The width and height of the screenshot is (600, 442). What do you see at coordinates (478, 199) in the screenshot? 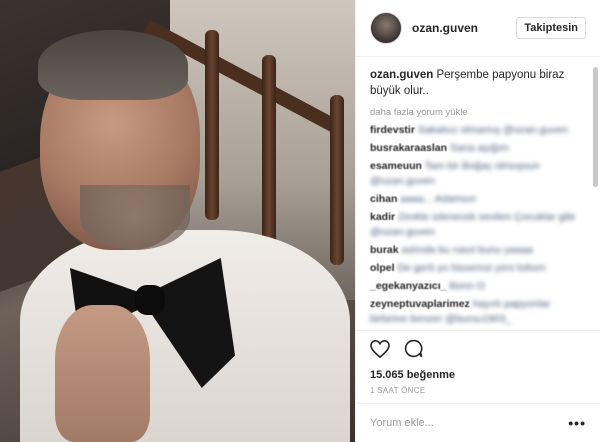
I see `comment-item: cihan aaaa... Adamsın` at bounding box center [478, 199].